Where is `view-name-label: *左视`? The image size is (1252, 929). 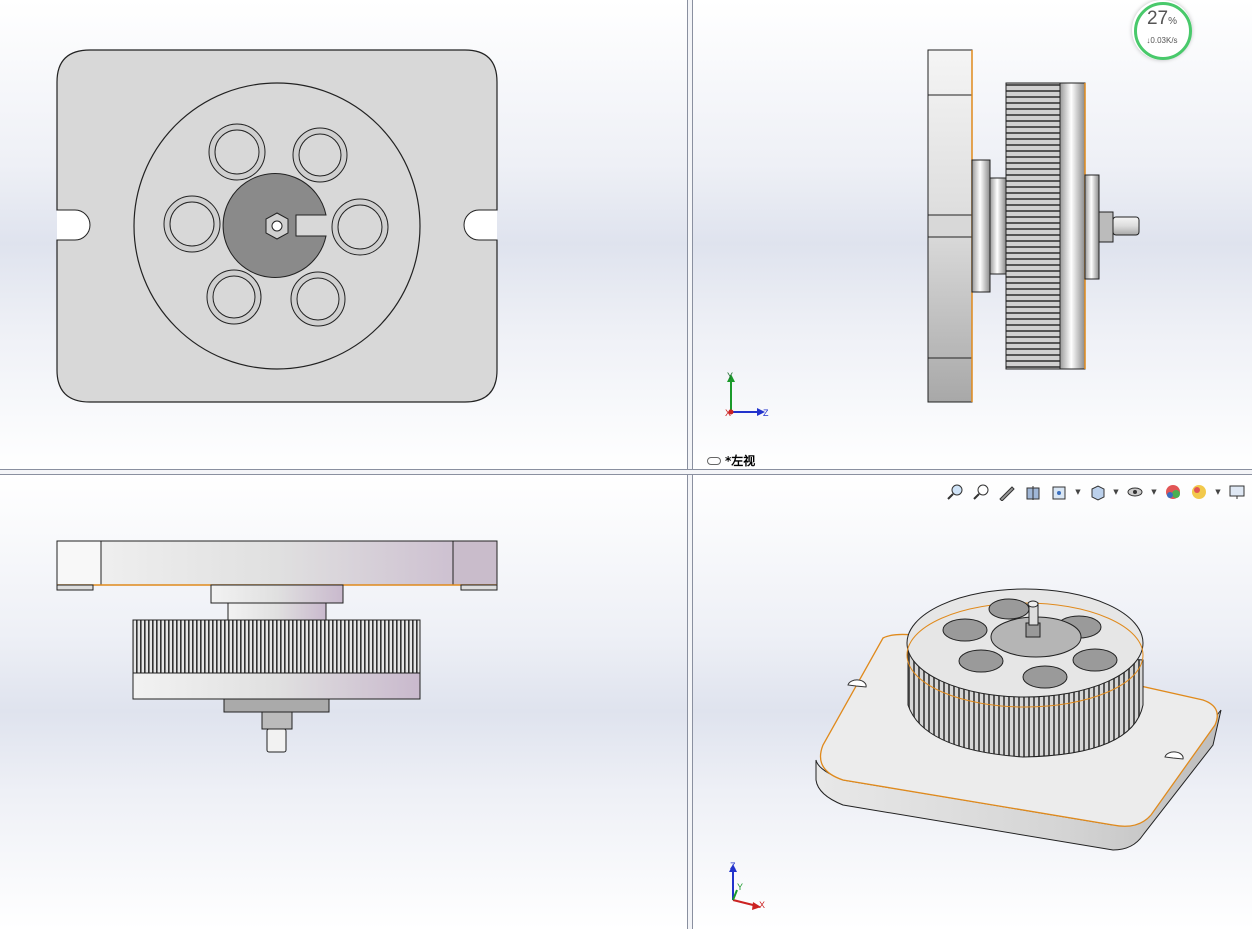 view-name-label: *左视 is located at coordinates (731, 460).